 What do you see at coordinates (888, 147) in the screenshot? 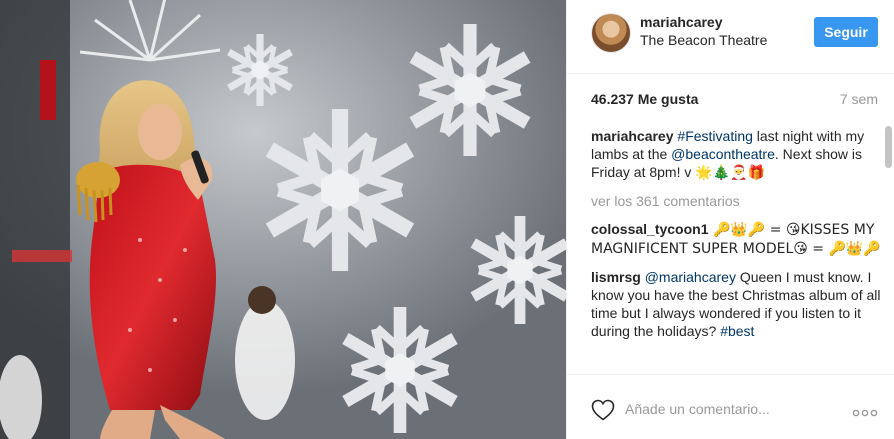
I see `comments-scrollbar` at bounding box center [888, 147].